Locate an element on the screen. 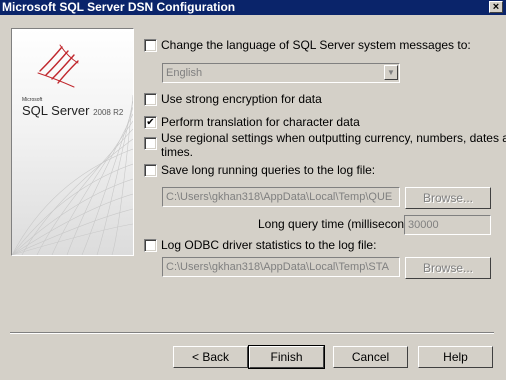 The height and width of the screenshot is (380, 506). long-queries-checkbox is located at coordinates (150, 170).